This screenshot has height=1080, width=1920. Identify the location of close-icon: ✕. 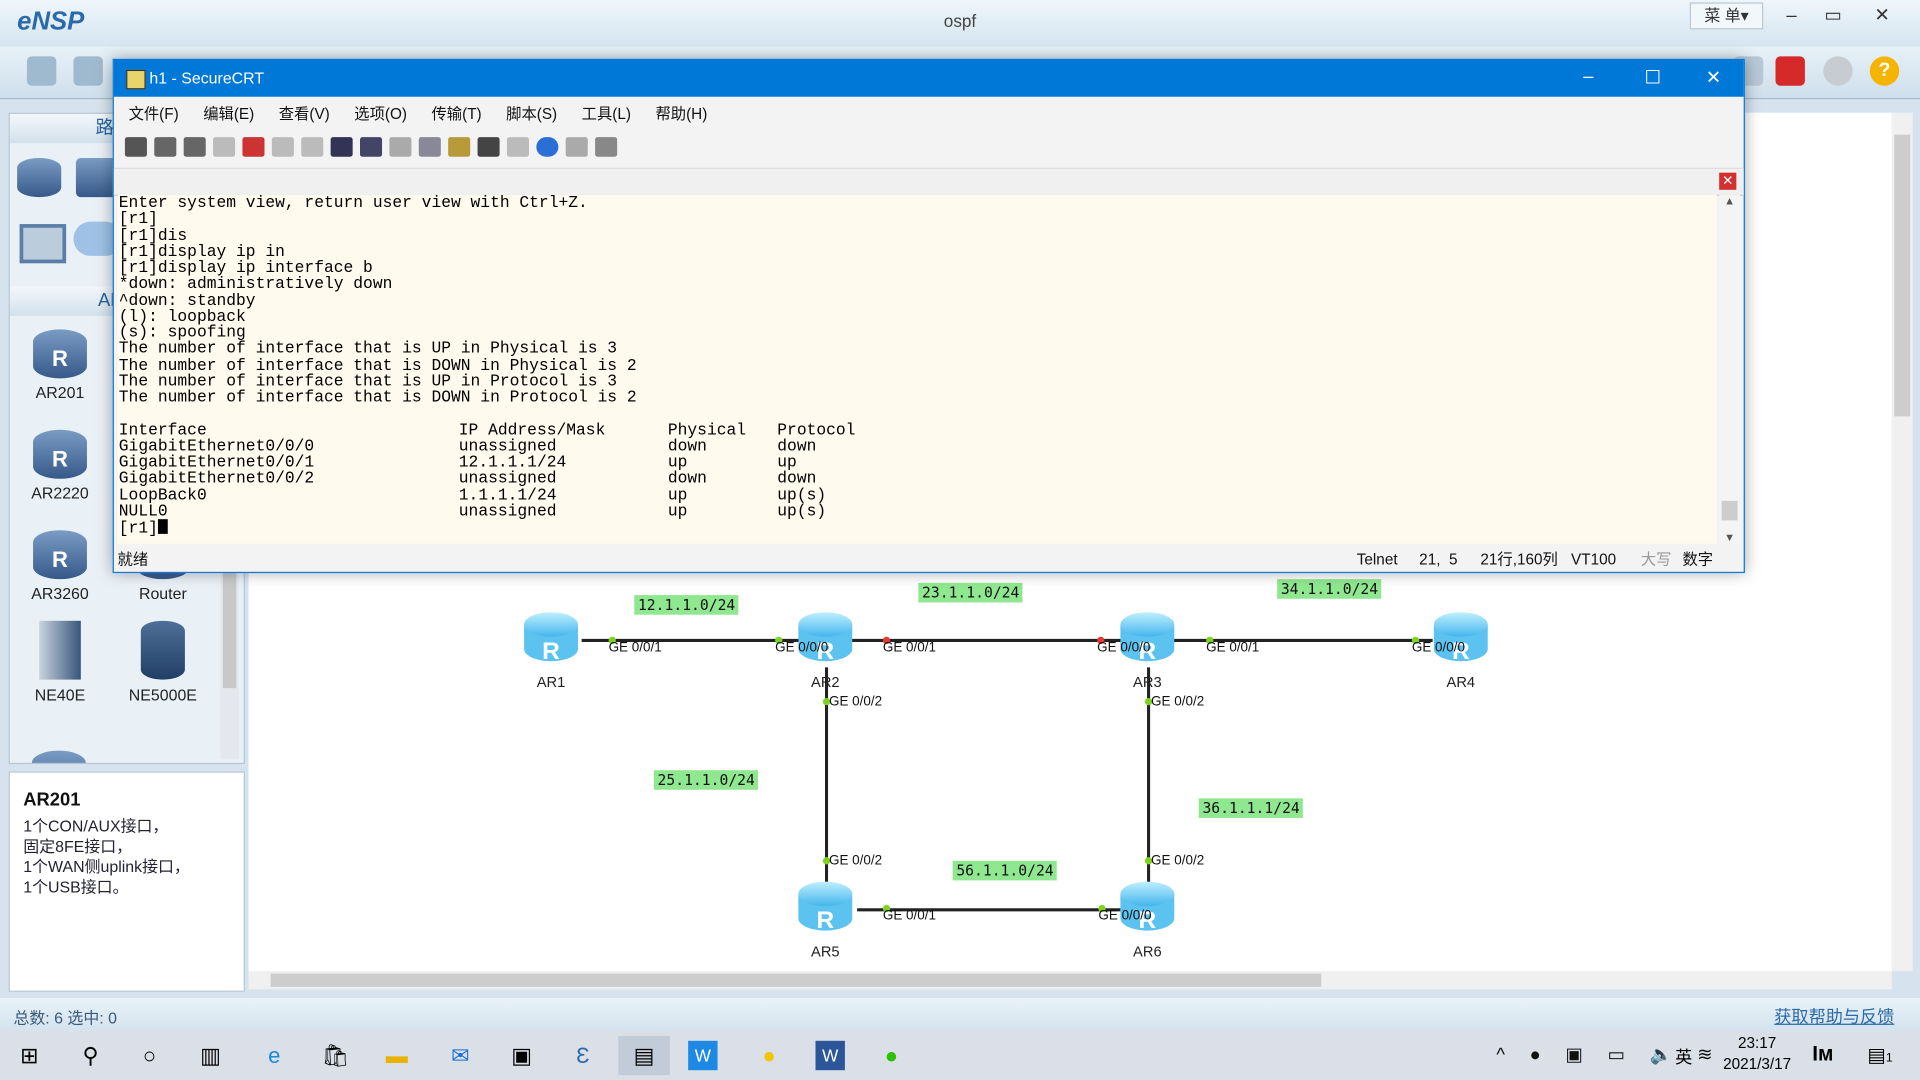
(1713, 77).